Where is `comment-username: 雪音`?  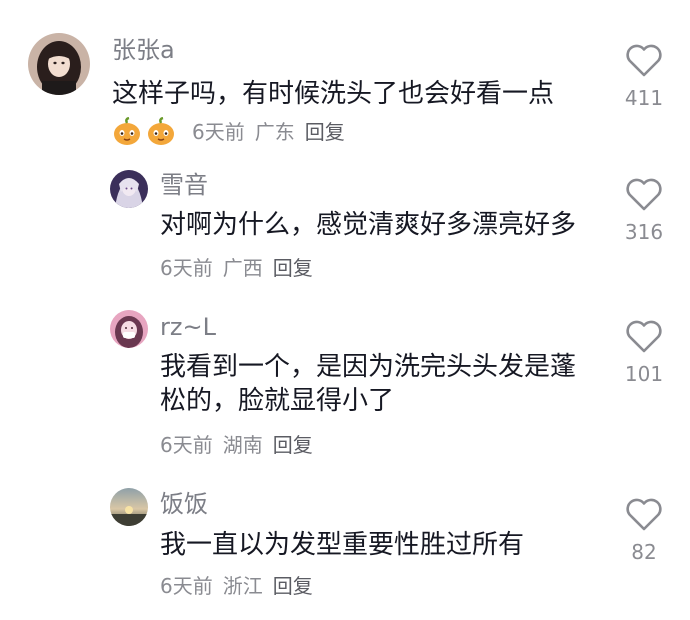
comment-username: 雪音 is located at coordinates (184, 185).